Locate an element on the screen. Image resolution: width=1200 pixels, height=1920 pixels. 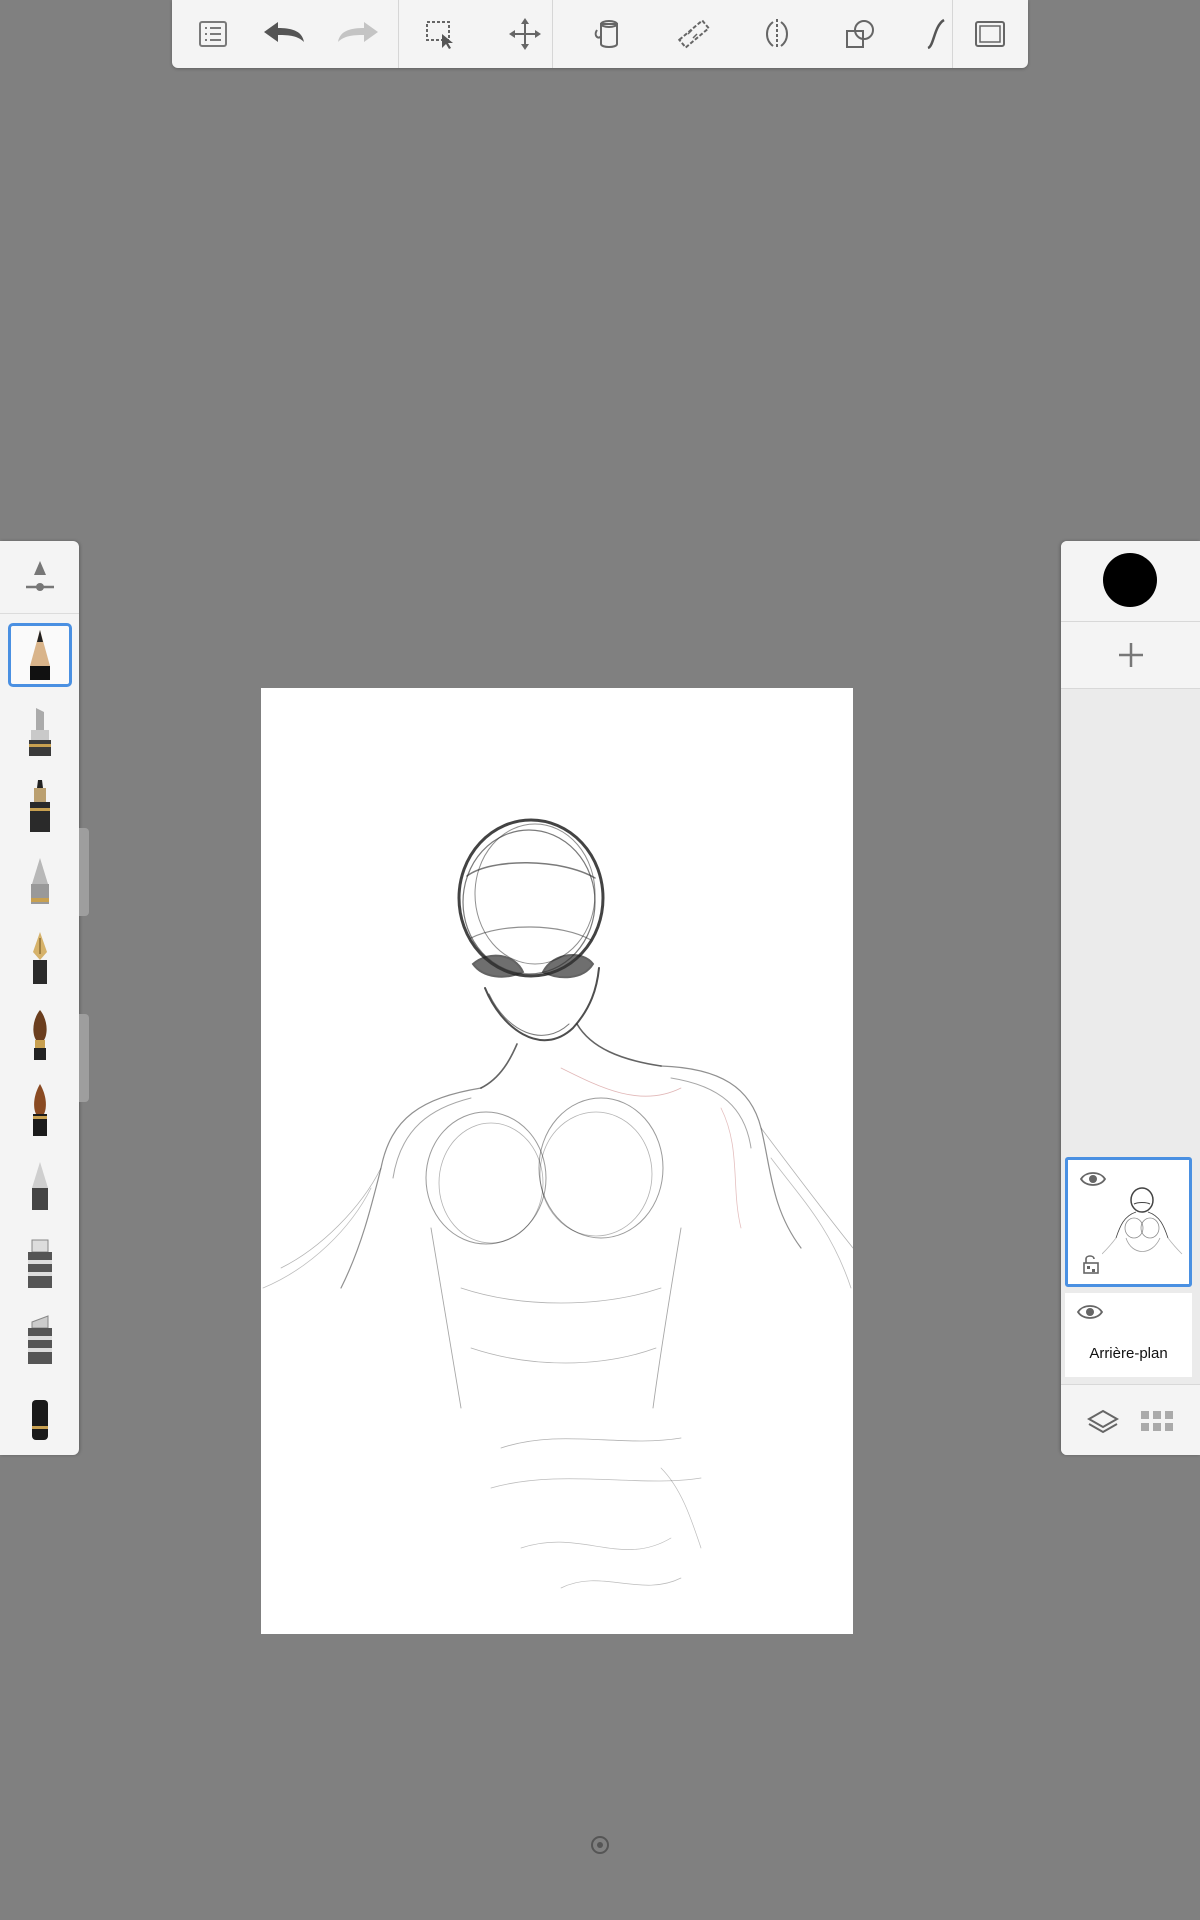
paintbrush-icon is located at coordinates (40, 1035).